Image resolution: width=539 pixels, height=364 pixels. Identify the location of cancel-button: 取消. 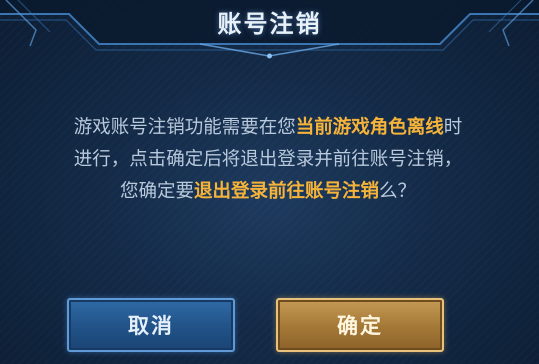
(151, 325).